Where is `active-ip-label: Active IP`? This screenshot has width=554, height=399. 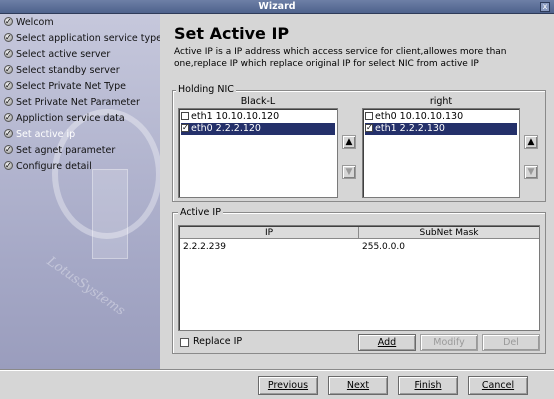
active-ip-label: Active IP is located at coordinates (200, 212).